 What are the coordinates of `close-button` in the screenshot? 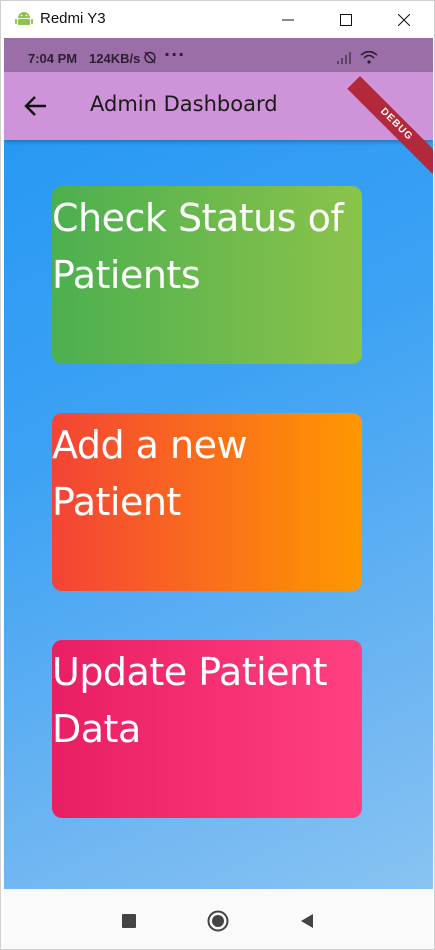 It's located at (404, 19).